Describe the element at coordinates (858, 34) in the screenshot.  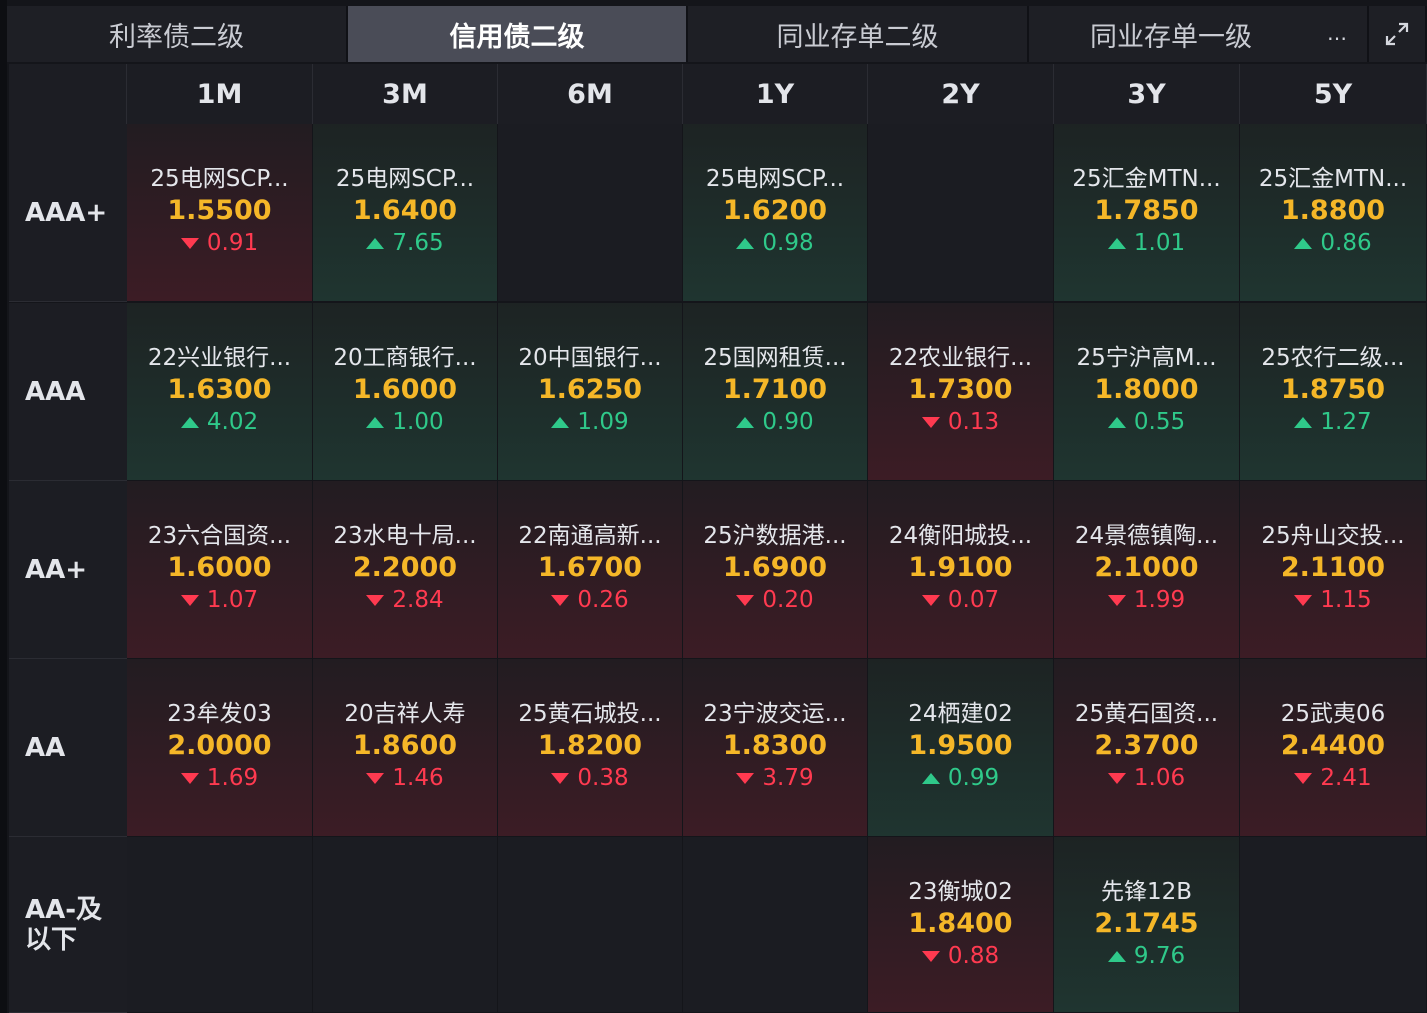
I see `tab-ncd-secondary: 同业存单二级` at that location.